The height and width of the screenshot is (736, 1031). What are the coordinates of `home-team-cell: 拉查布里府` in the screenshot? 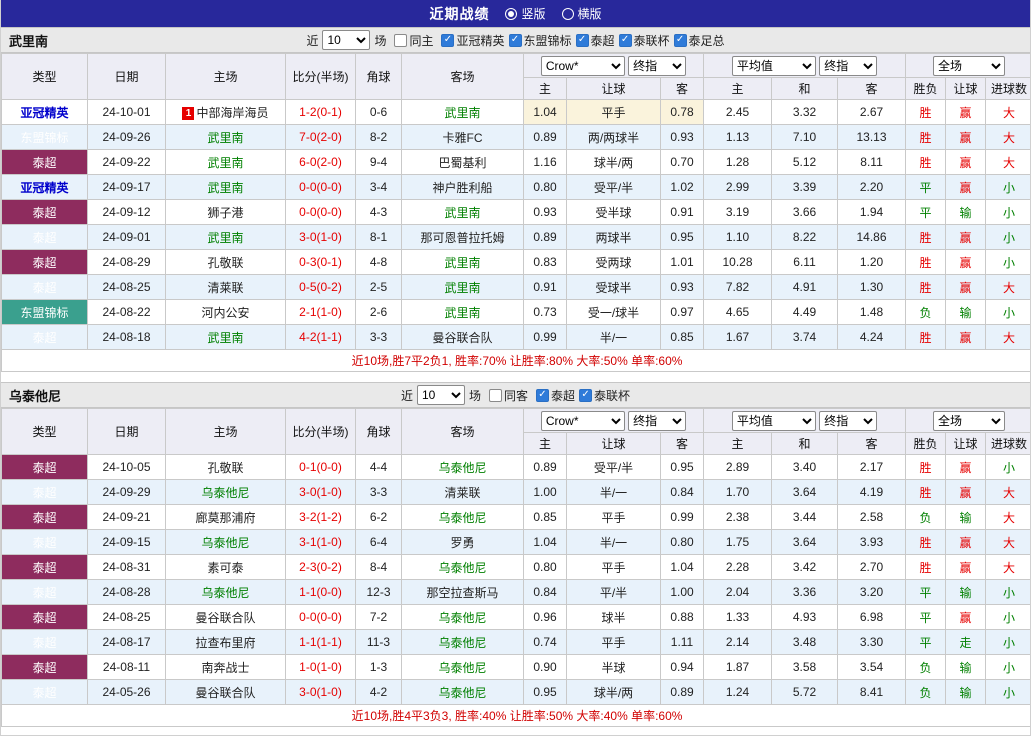 It's located at (225, 642).